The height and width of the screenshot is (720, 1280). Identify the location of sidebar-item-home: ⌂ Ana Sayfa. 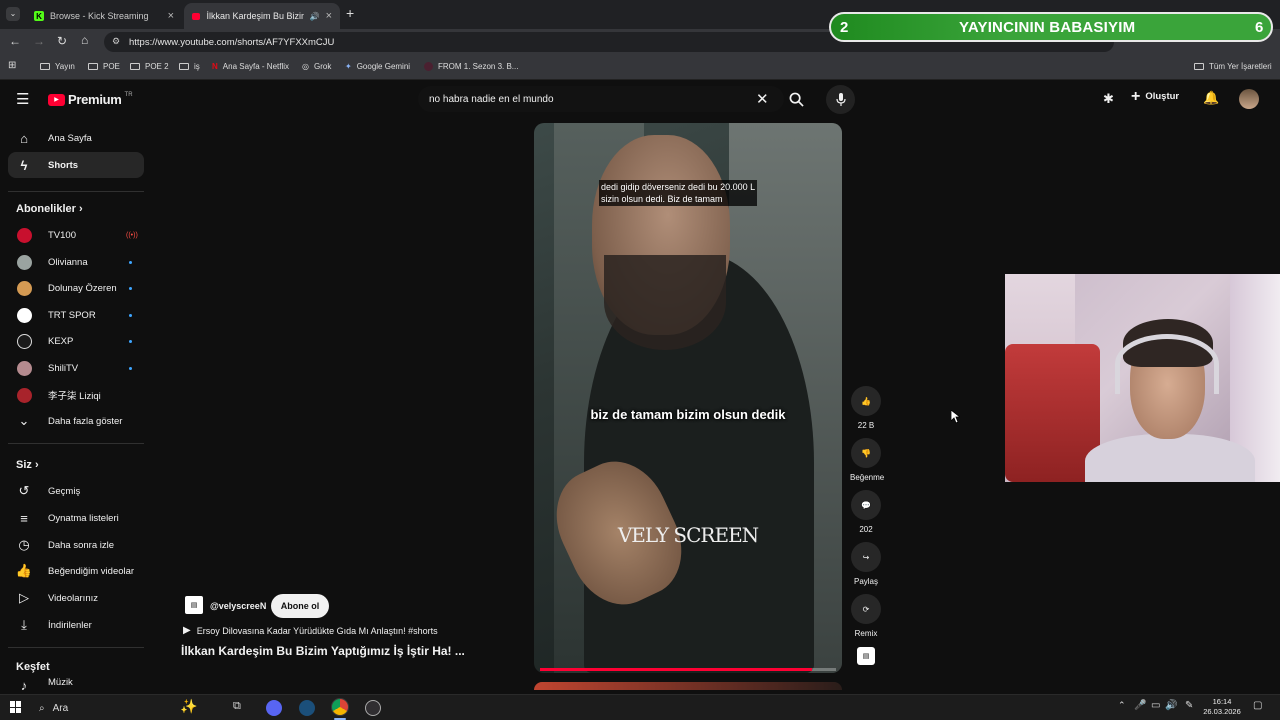
(76, 138).